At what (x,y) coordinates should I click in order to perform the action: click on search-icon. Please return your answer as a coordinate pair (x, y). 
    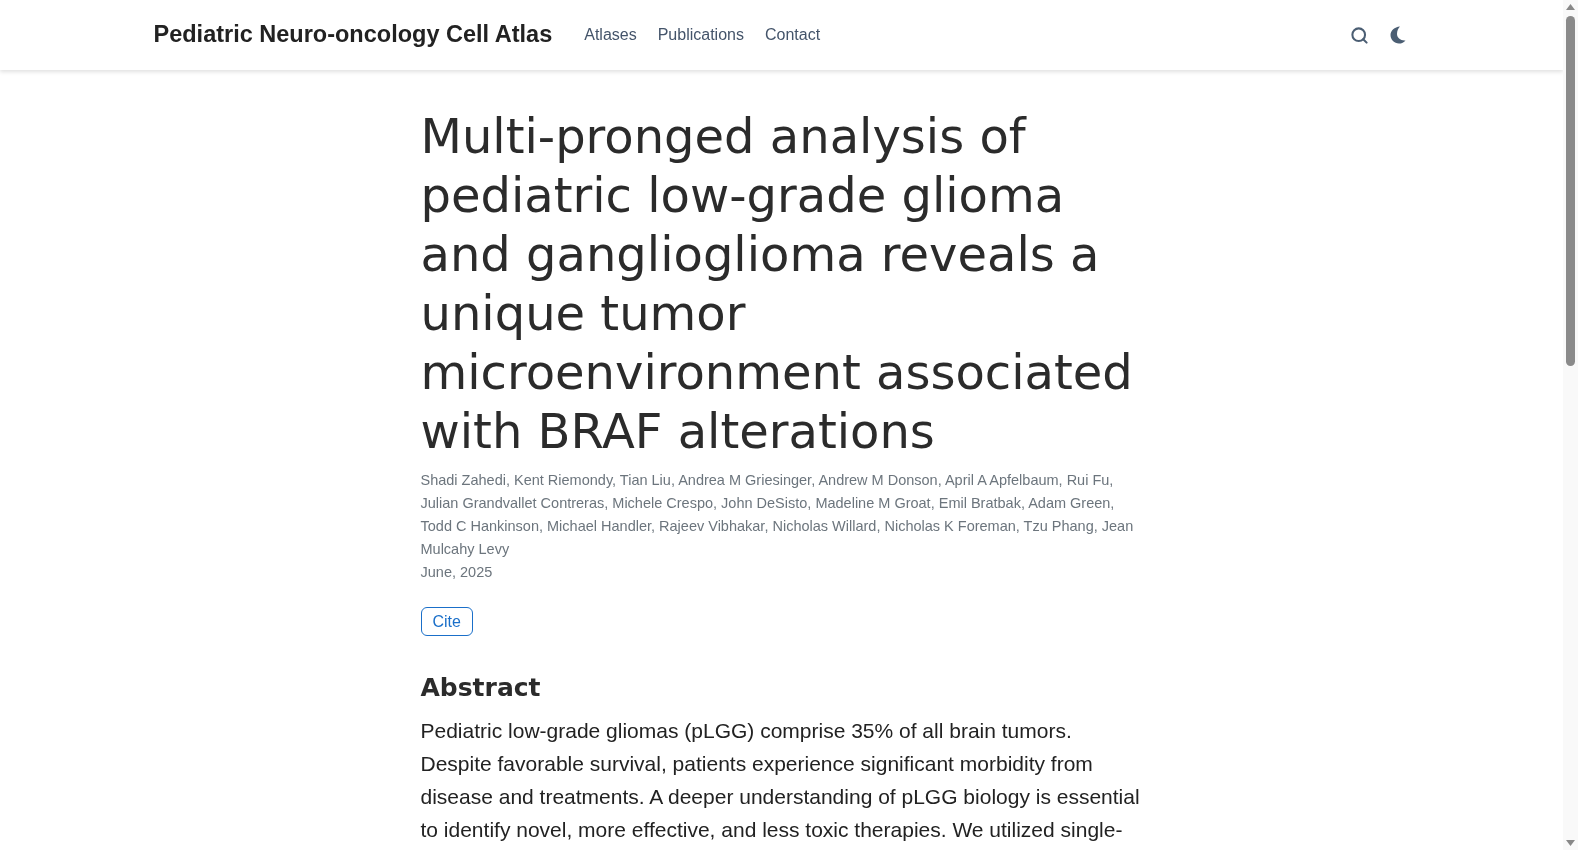
    Looking at the image, I should click on (1359, 35).